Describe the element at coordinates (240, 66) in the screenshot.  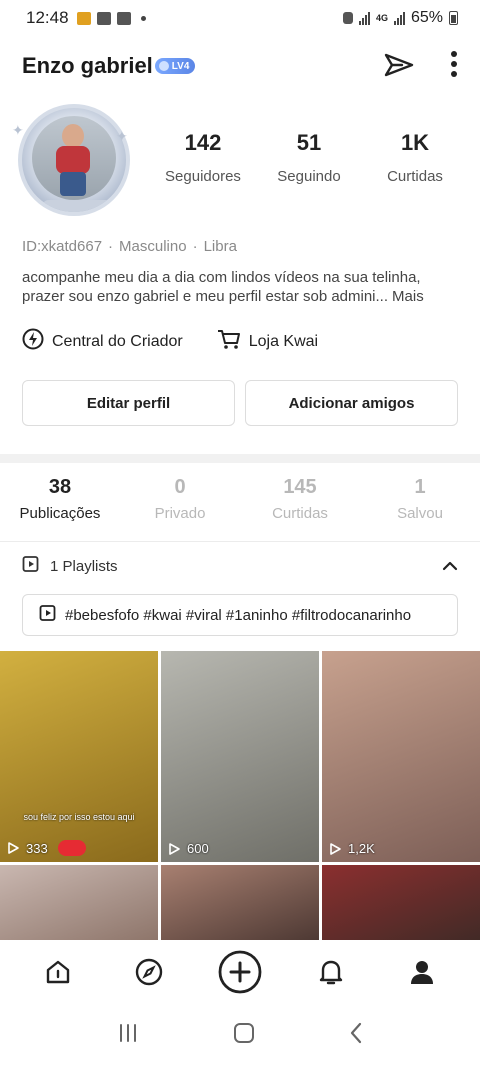
I see `profile-header: Enzo gabriel LV4` at that location.